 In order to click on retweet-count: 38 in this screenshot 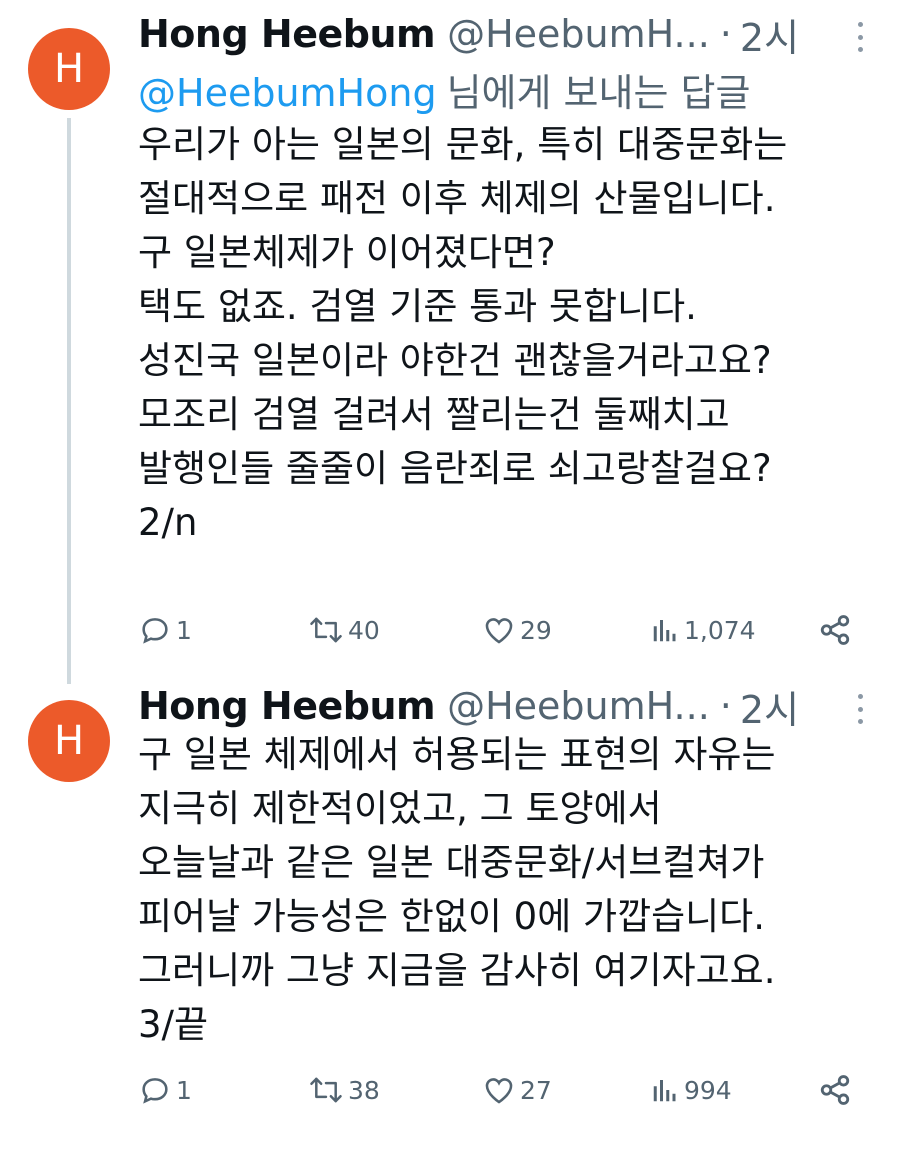, I will do `click(364, 1090)`.